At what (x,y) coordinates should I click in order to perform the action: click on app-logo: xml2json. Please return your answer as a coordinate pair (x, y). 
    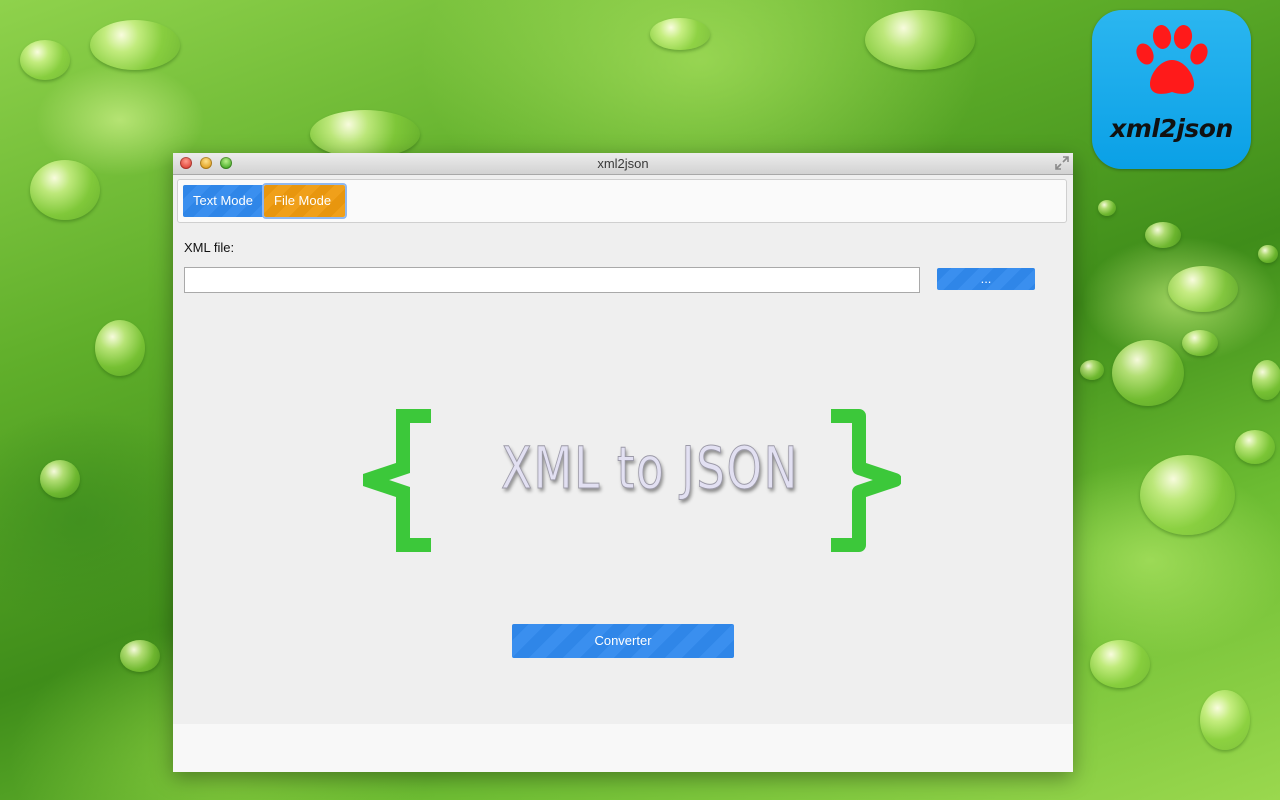
    Looking at the image, I should click on (1171, 89).